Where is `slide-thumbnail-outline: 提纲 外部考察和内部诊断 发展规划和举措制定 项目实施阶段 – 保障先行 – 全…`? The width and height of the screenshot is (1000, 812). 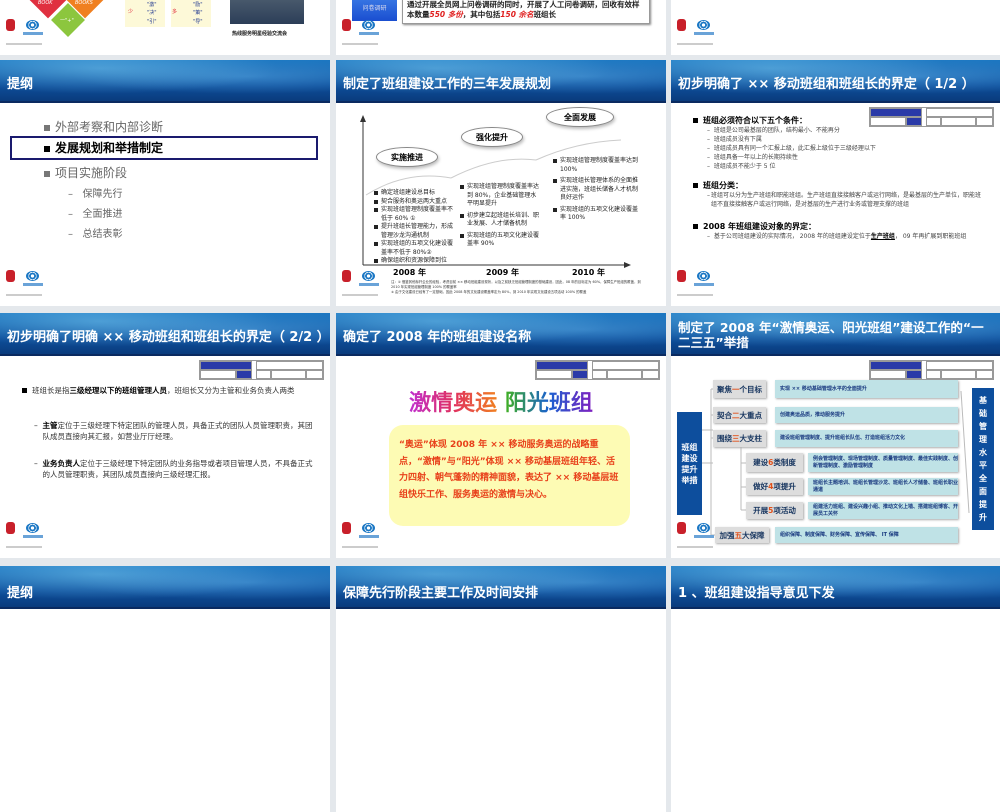 slide-thumbnail-outline: 提纲 外部考察和内部诊断 发展规划和举措制定 项目实施阶段 – 保障先行 – 全… is located at coordinates (165, 183).